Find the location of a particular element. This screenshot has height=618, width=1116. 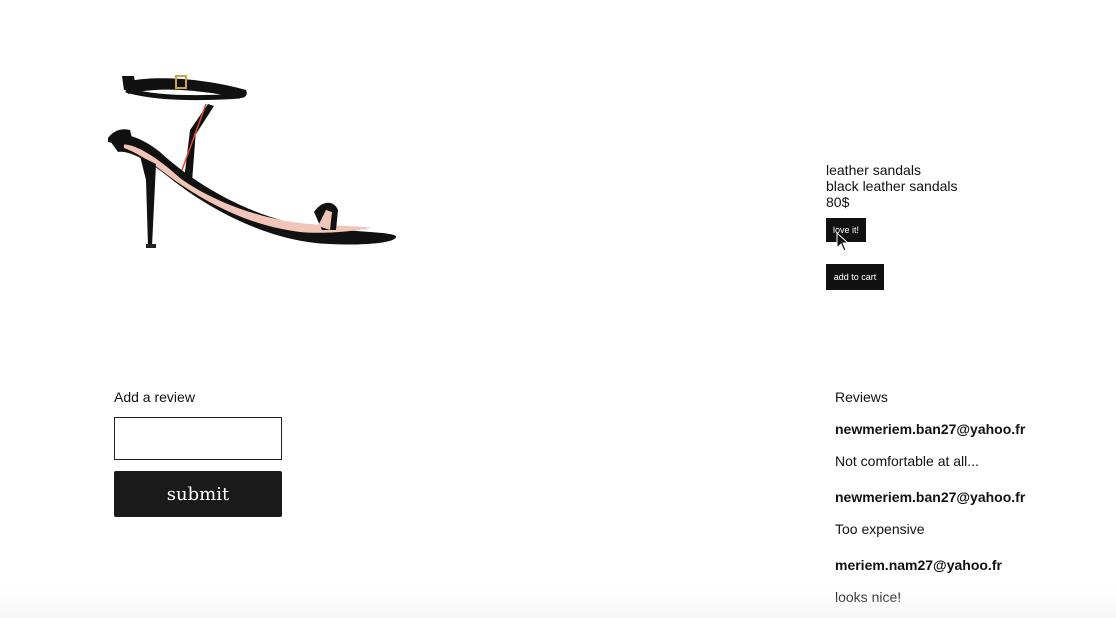

add-to-cart-button: add to cart is located at coordinates (855, 277).